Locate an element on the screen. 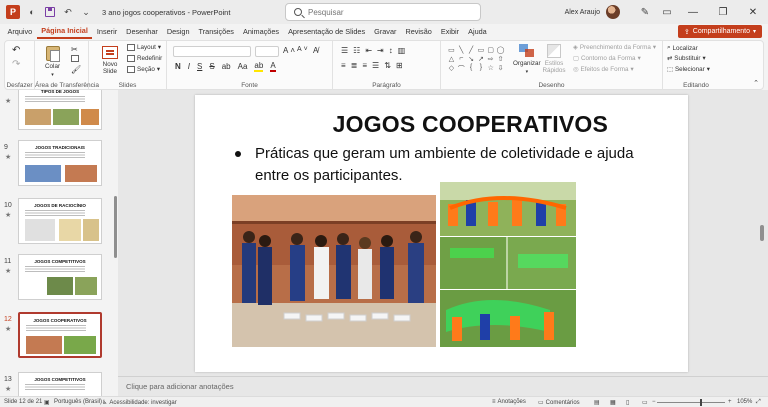  tab-animacoes: Animações is located at coordinates (260, 31).